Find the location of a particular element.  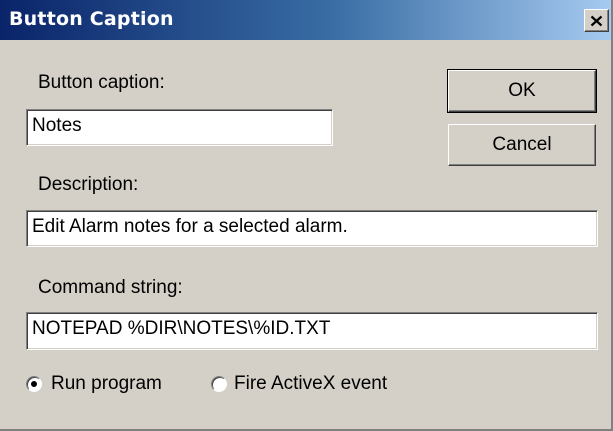

close-button is located at coordinates (596, 20).